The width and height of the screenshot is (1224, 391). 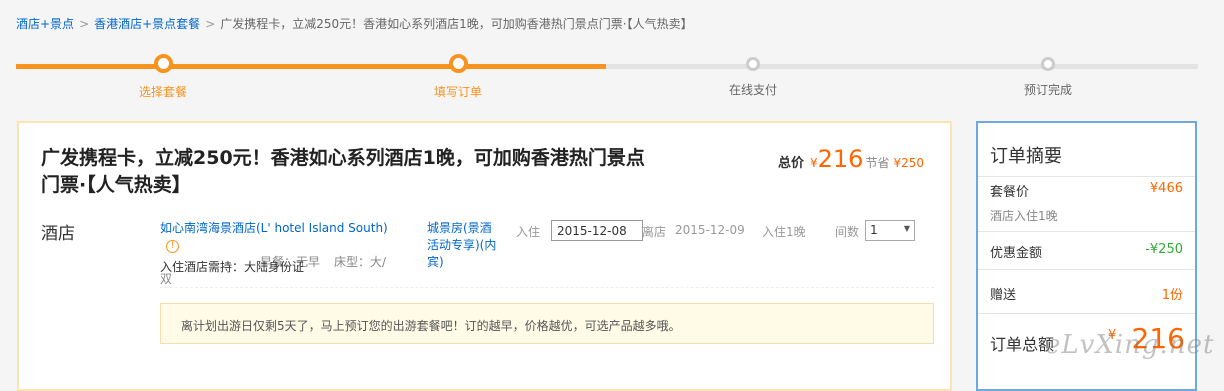 I want to click on checkin-label: 入住, so click(x=528, y=232).